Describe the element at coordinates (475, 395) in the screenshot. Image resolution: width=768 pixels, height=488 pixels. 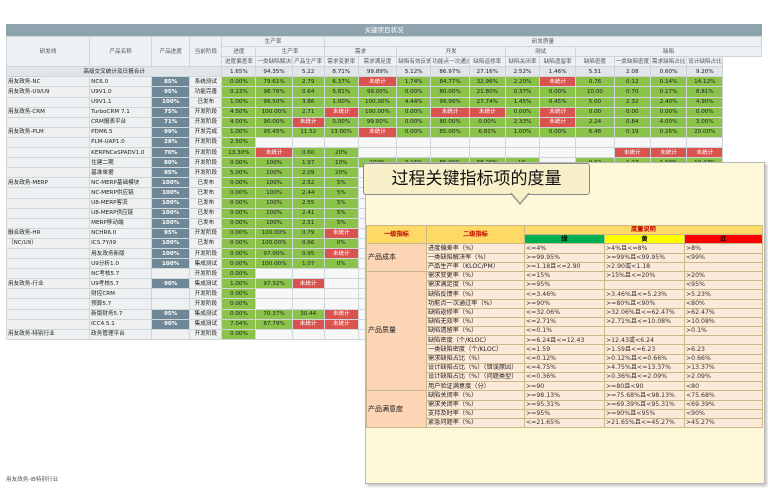
I see `metric-name: 缺陷关闭率（%）` at that location.